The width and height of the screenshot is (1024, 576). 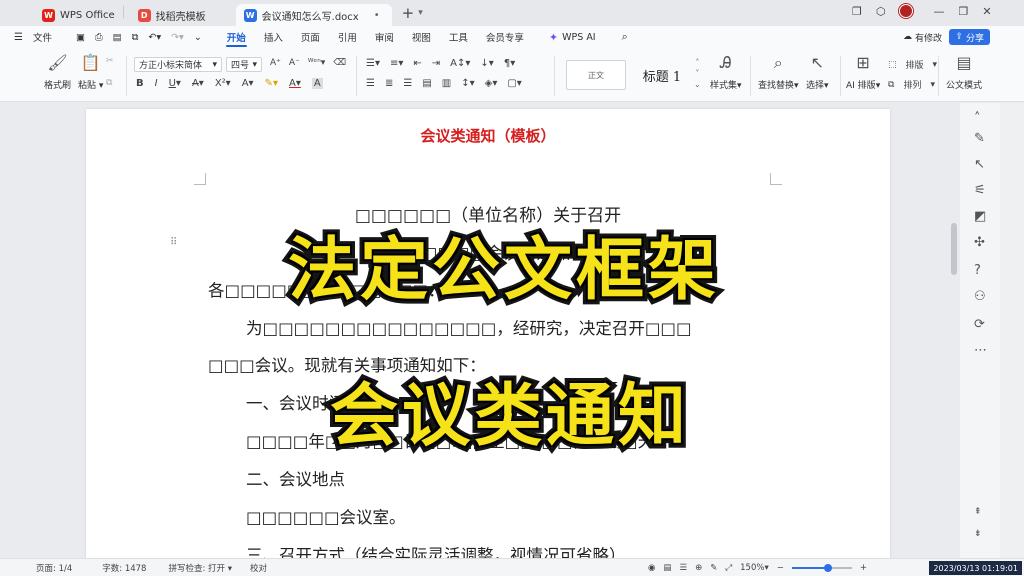 What do you see at coordinates (662, 75) in the screenshot?
I see `style-heading1: 标题 1` at bounding box center [662, 75].